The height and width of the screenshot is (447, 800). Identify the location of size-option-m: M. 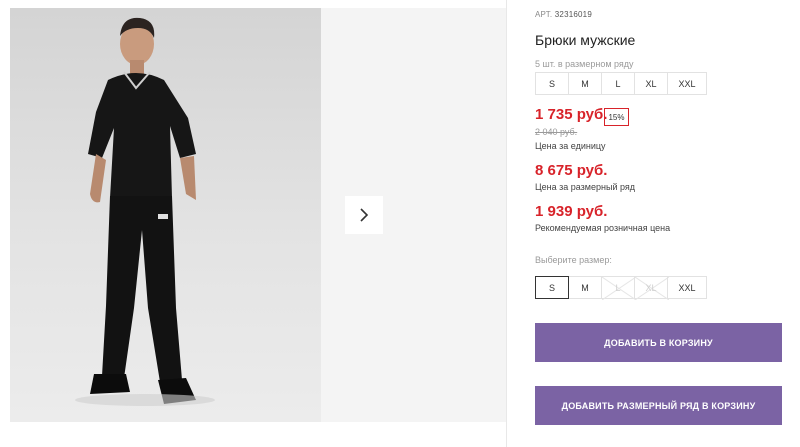
(585, 287).